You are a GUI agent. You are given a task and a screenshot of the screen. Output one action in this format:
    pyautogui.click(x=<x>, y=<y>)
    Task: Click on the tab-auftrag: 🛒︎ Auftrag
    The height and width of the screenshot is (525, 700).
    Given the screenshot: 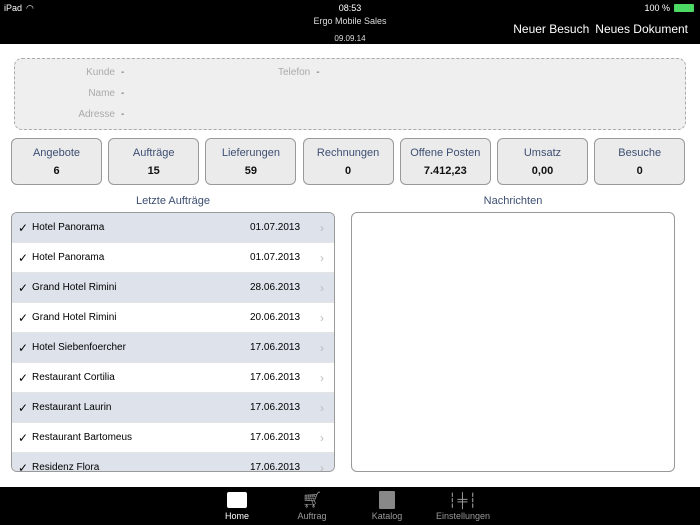 What is the action you would take?
    pyautogui.click(x=312, y=505)
    